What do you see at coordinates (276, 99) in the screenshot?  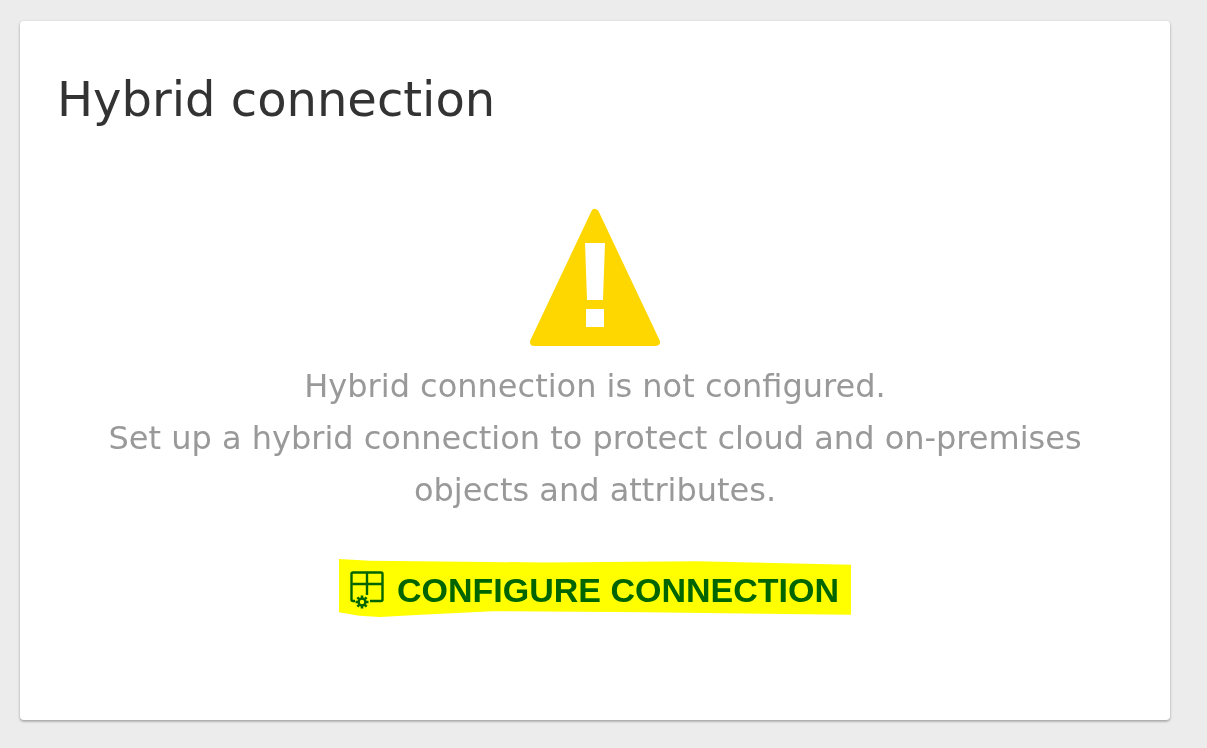 I see `card-title: Hybrid connection` at bounding box center [276, 99].